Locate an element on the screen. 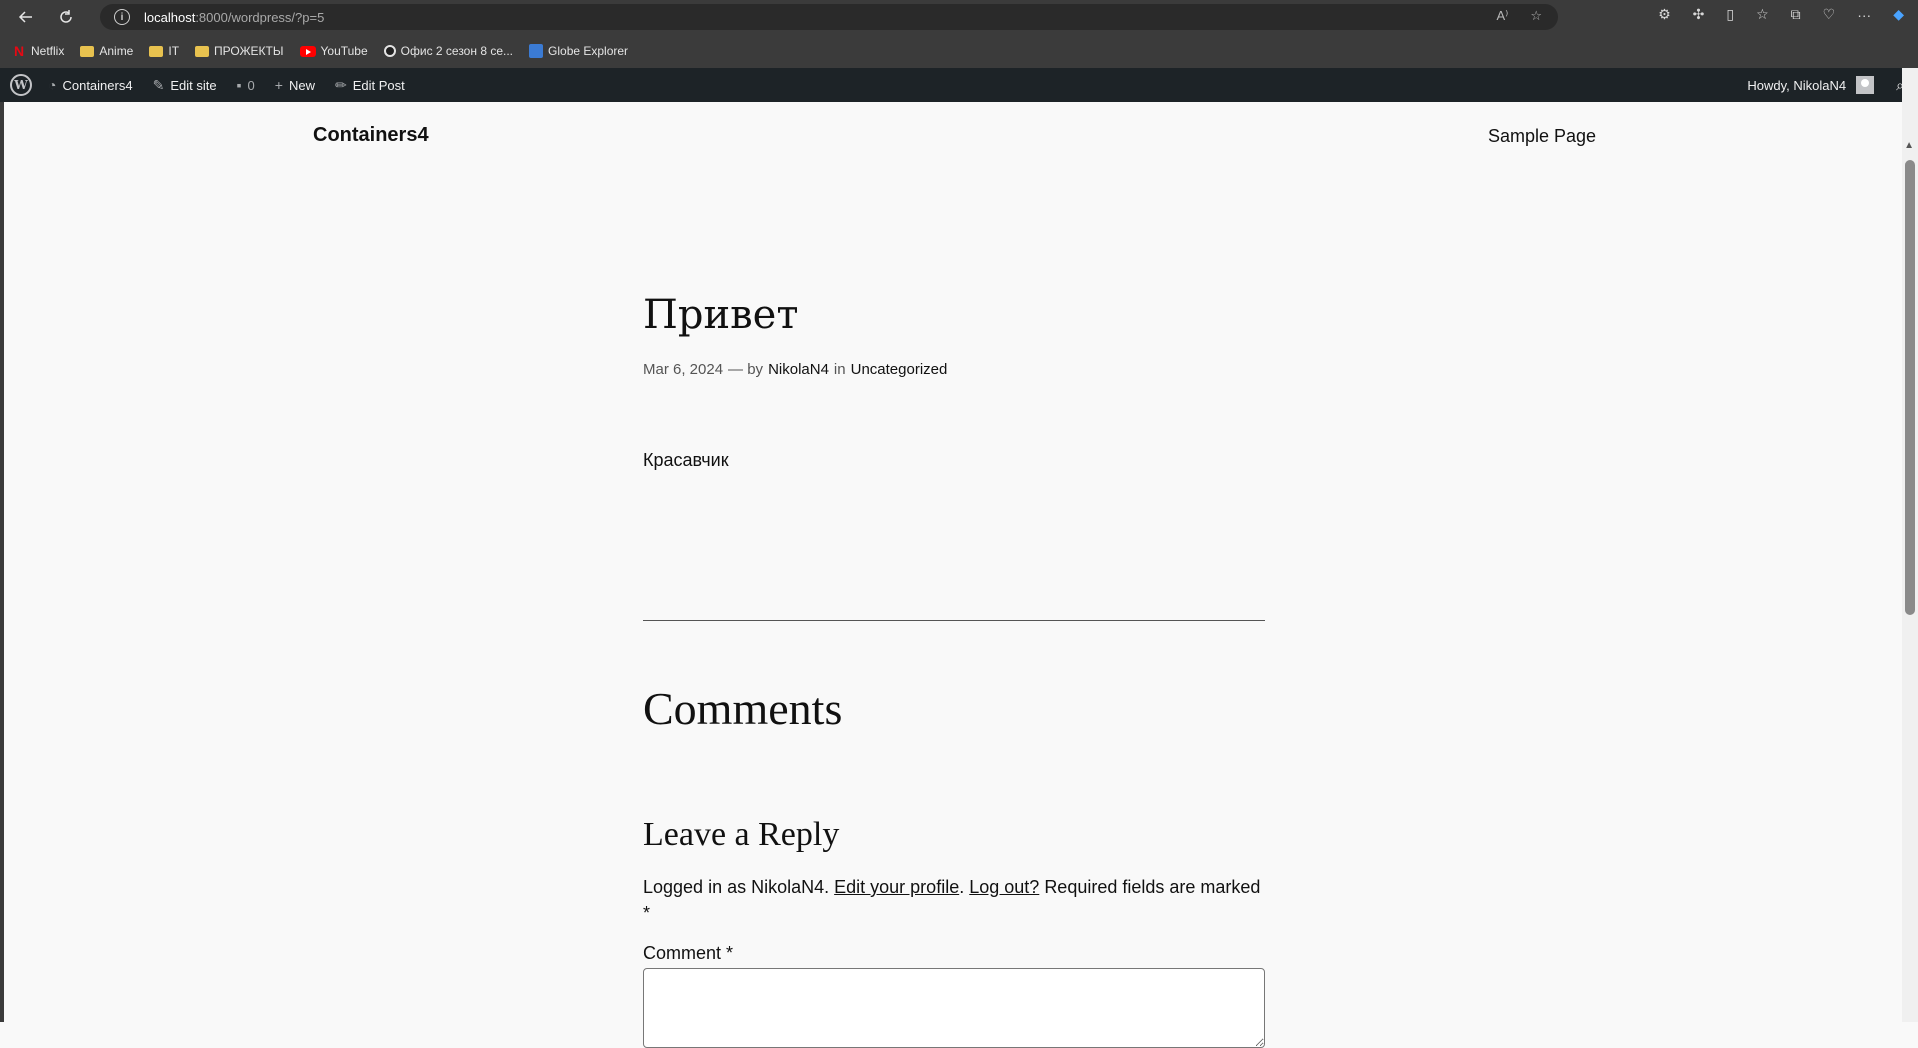 This screenshot has height=1048, width=1918. extension-icon: ⚙ is located at coordinates (1664, 14).